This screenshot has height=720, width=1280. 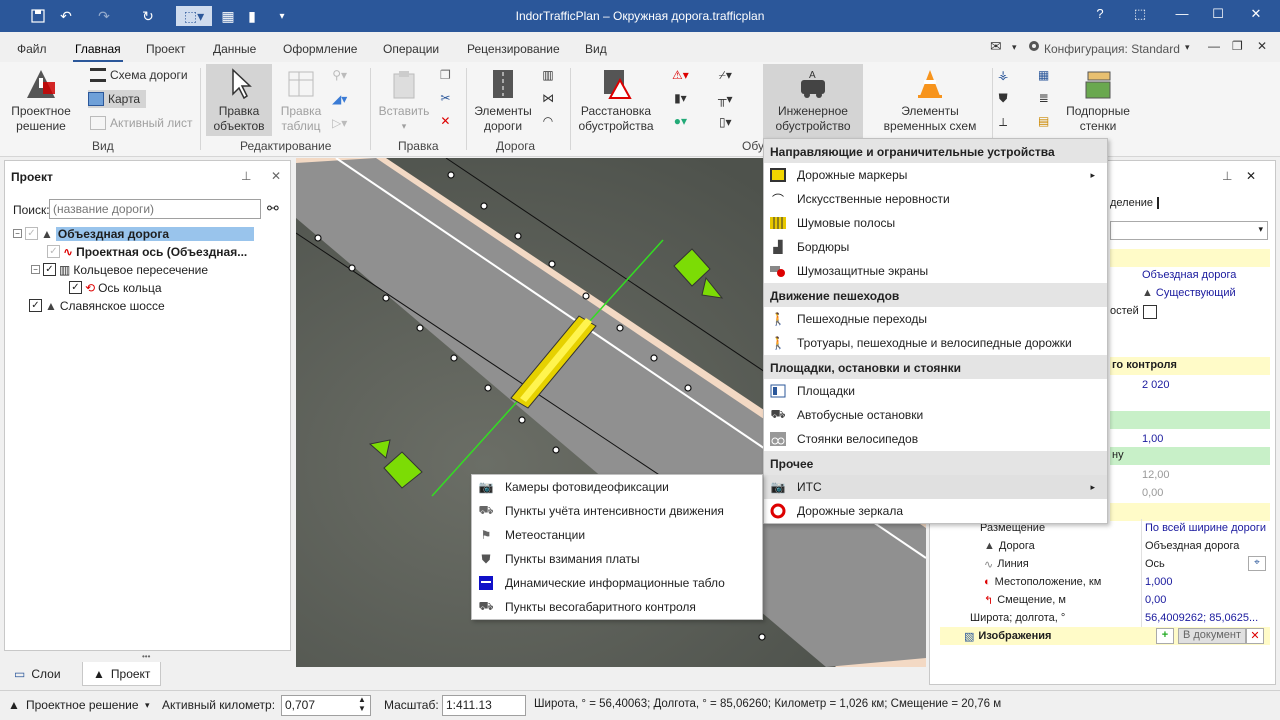 What do you see at coordinates (139, 75) in the screenshot?
I see `road-scheme-button: Схема дороги` at bounding box center [139, 75].